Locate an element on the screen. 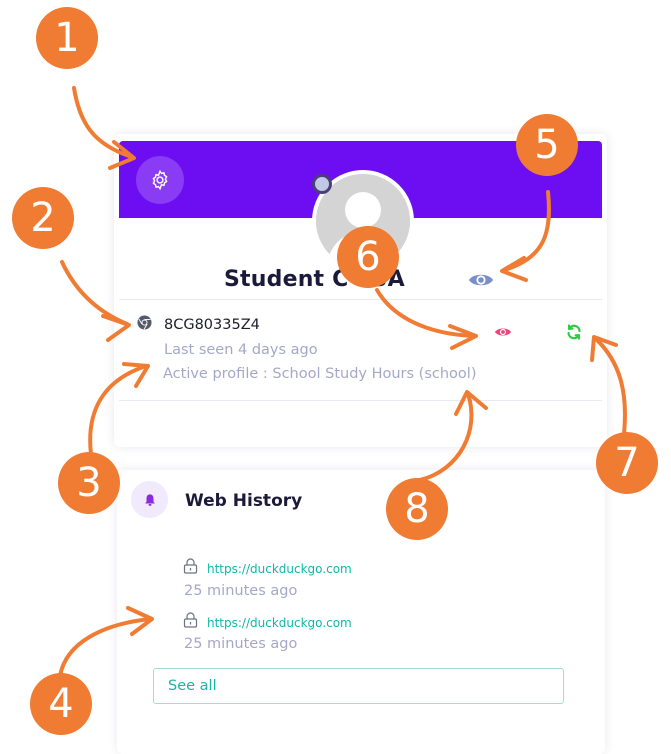 This screenshot has height=754, width=671. callout-6: 6 is located at coordinates (368, 257).